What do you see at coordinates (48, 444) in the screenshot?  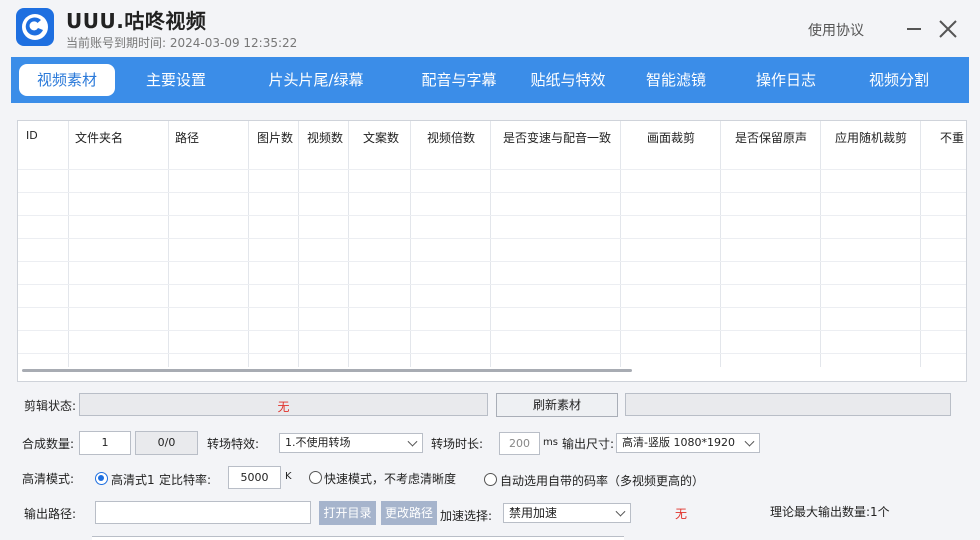 I see `compose-count-label: 合成数量:` at bounding box center [48, 444].